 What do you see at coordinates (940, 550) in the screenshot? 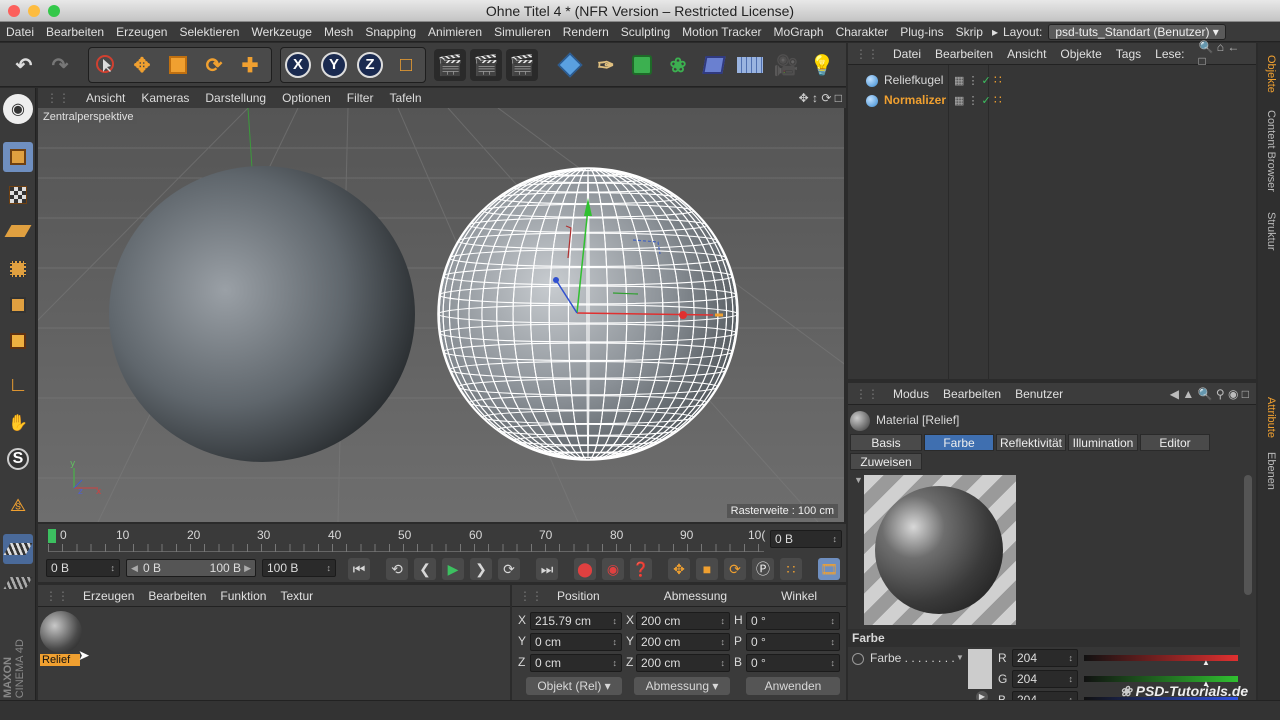
I see `material-preview` at bounding box center [940, 550].